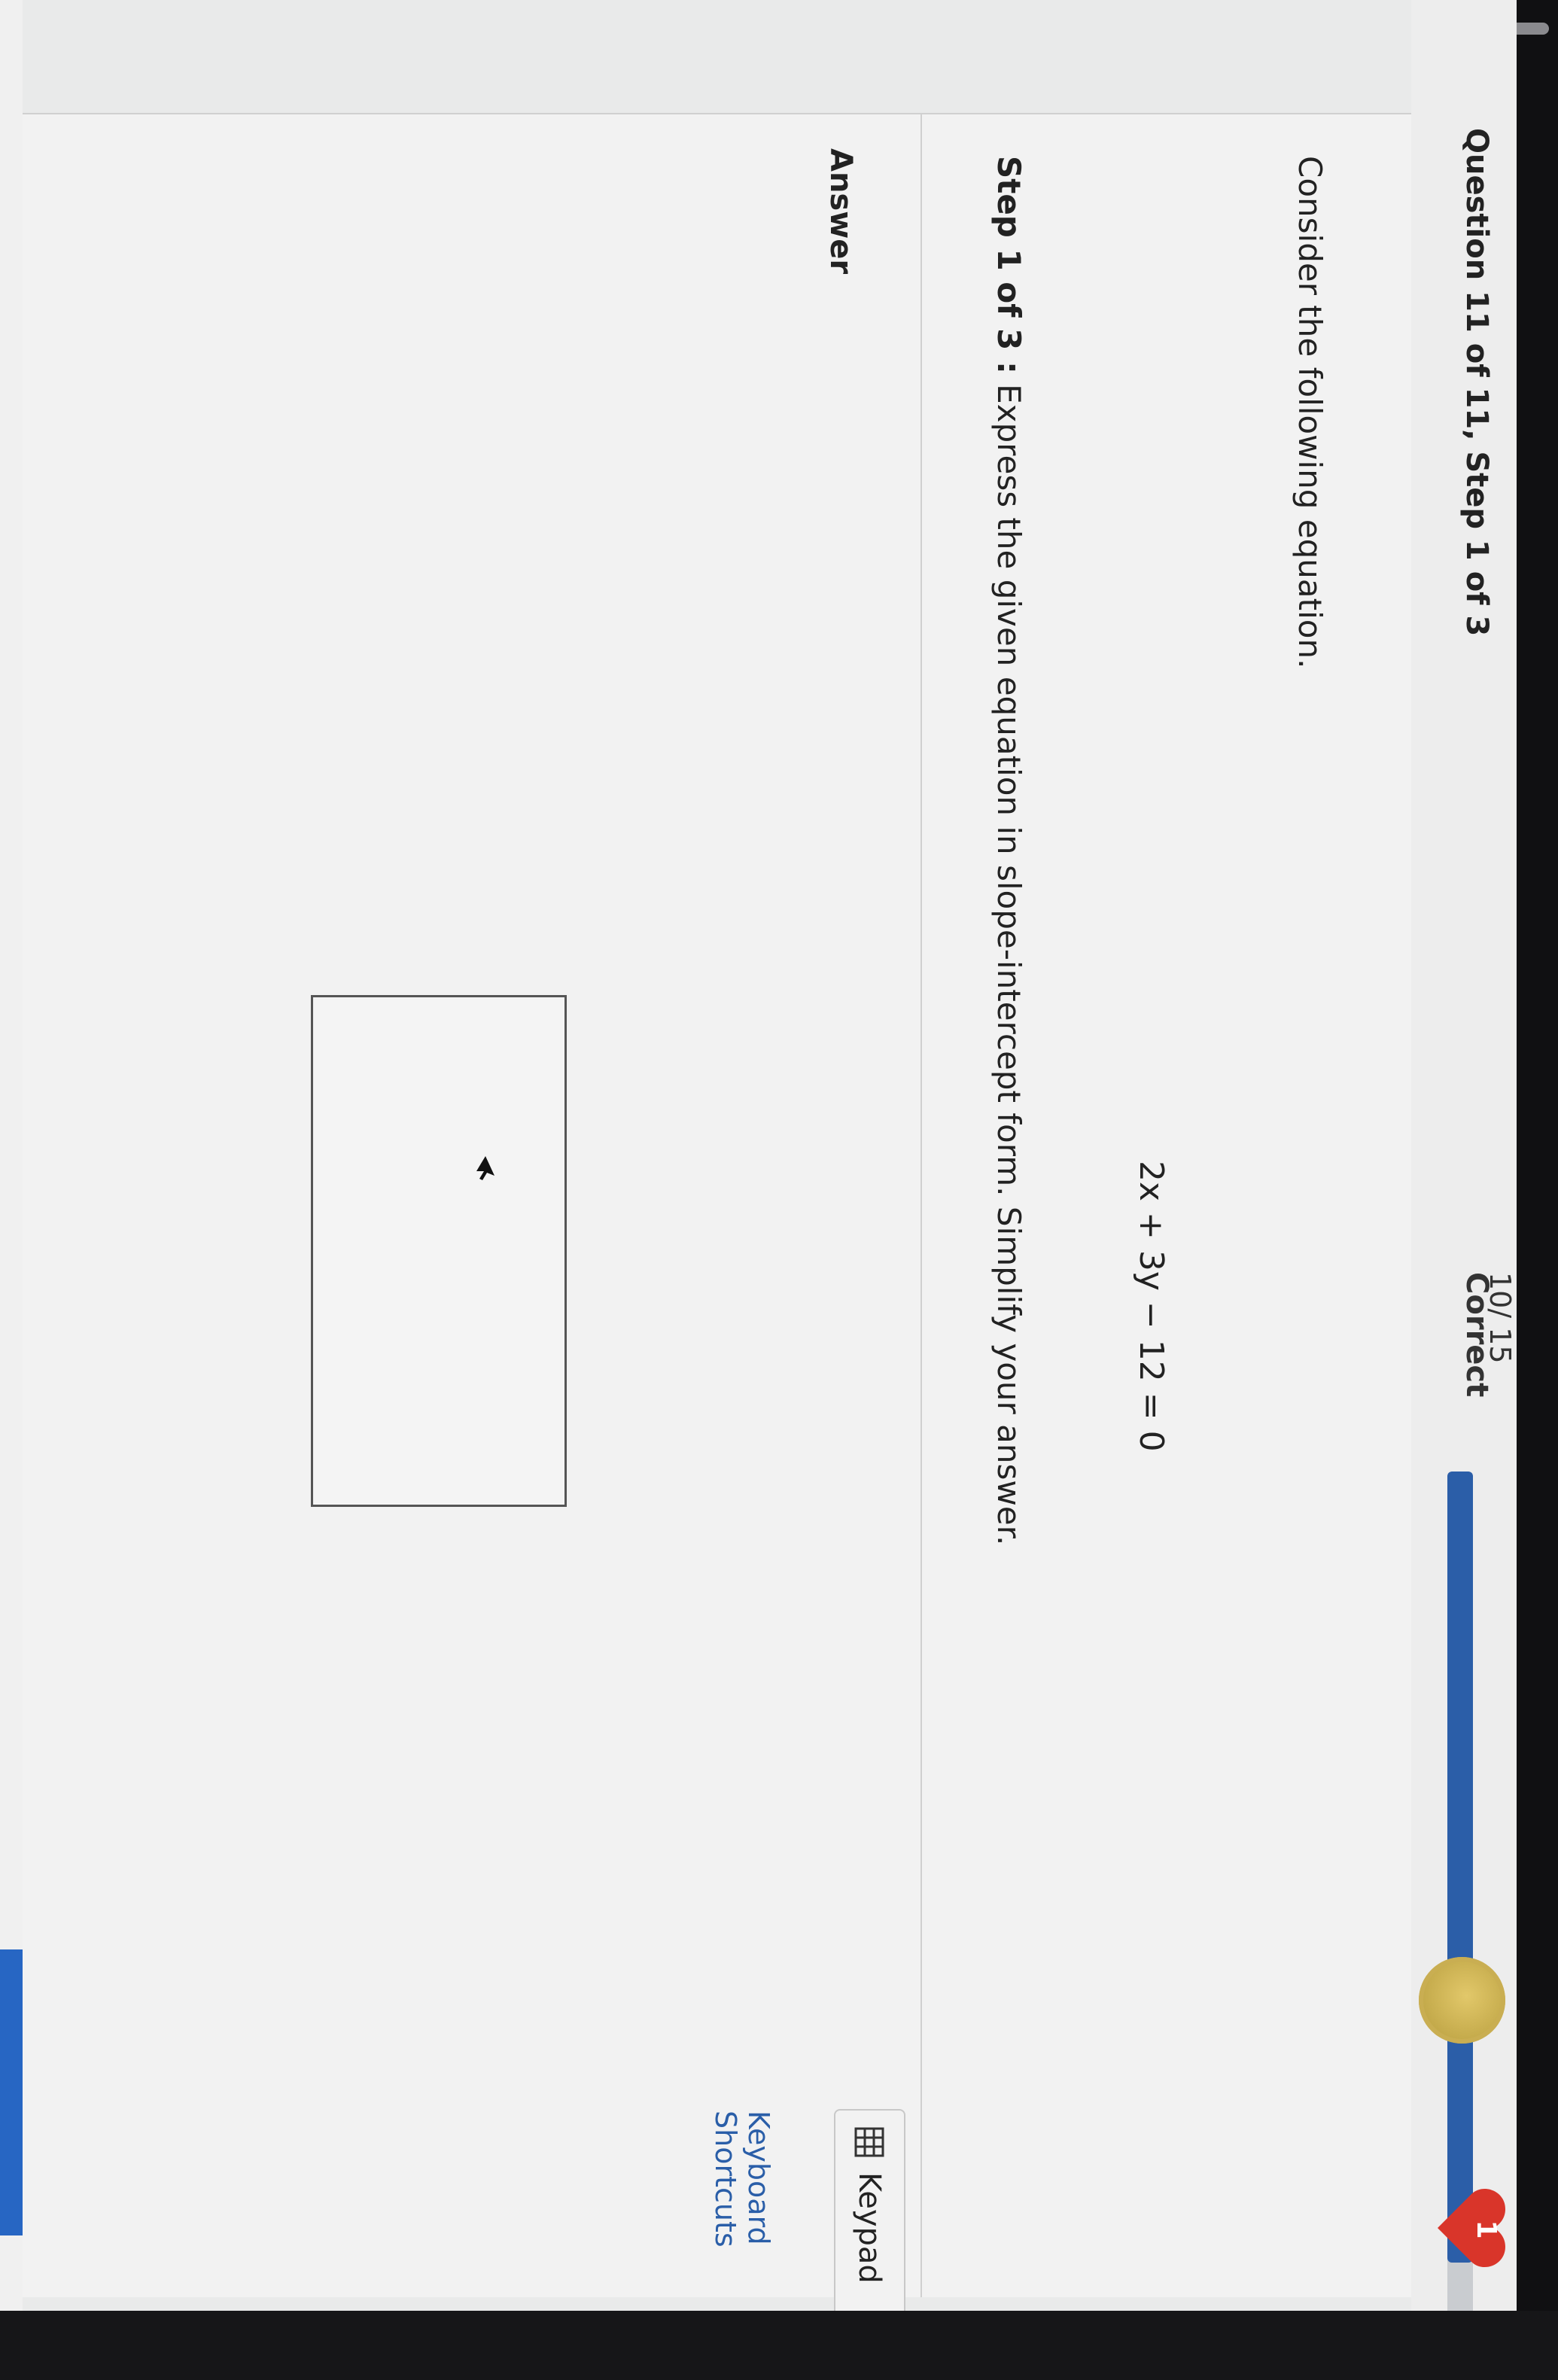  What do you see at coordinates (1476, 1335) in the screenshot?
I see `correct-label: Correct` at bounding box center [1476, 1335].